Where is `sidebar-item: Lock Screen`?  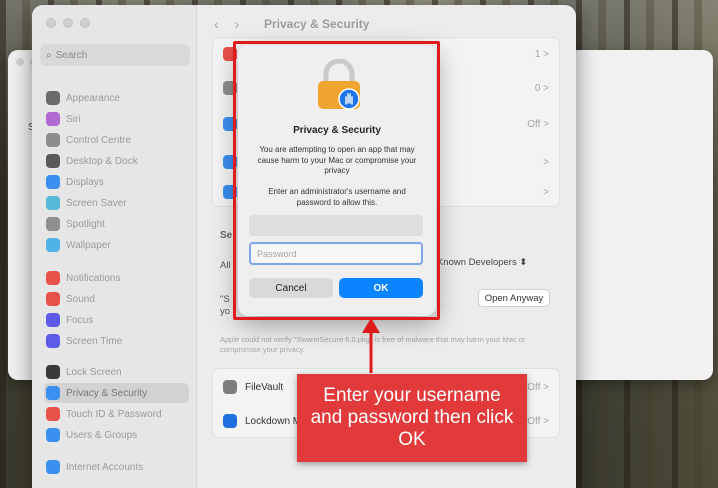
sidebar-item: Lock Screen is located at coordinates (116, 372).